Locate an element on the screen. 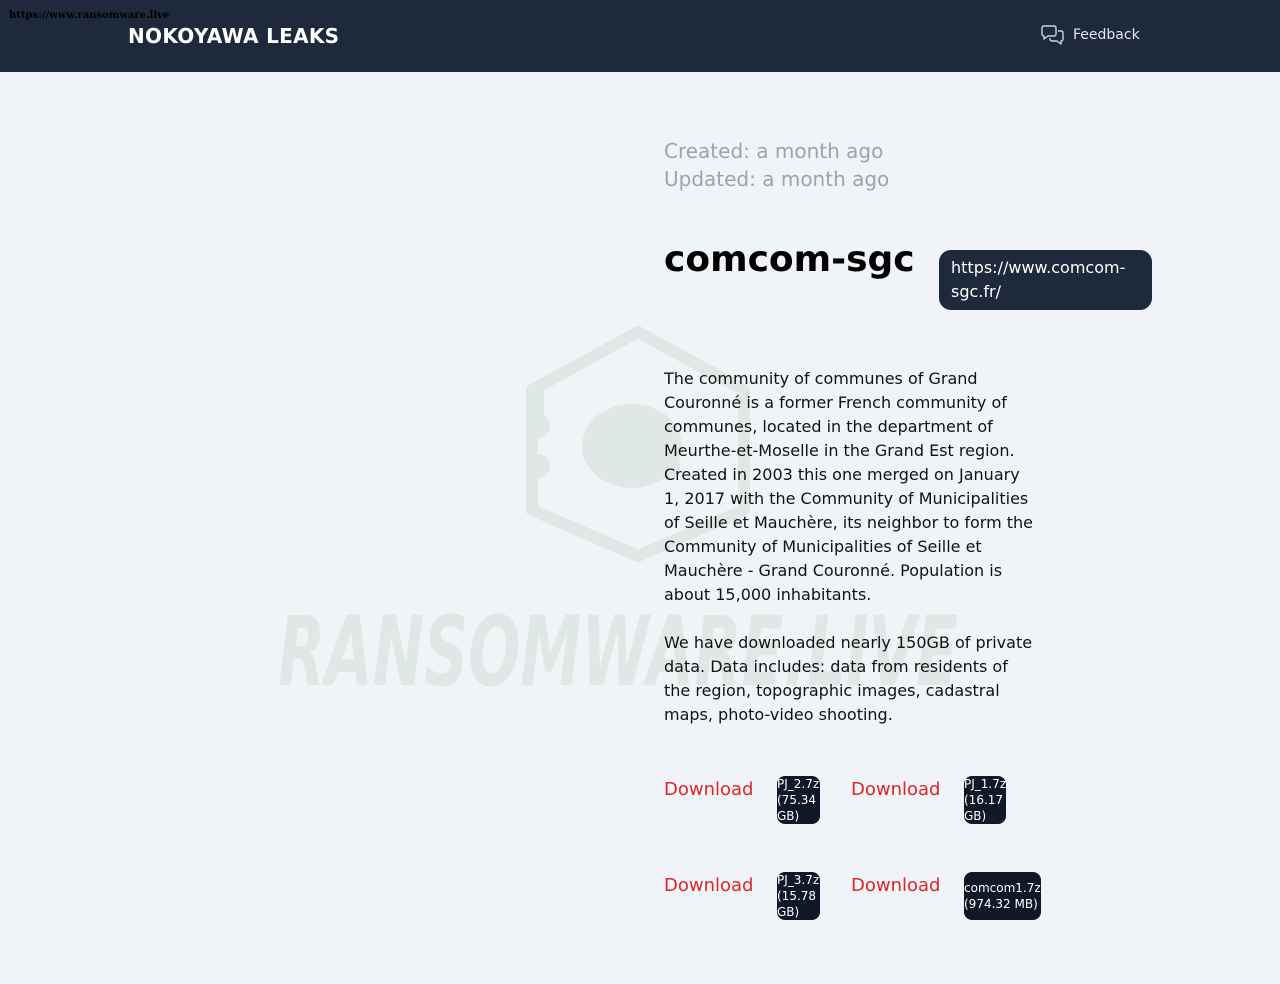  file-badge: comcom1.7z (974.32 MB) is located at coordinates (1002, 896).